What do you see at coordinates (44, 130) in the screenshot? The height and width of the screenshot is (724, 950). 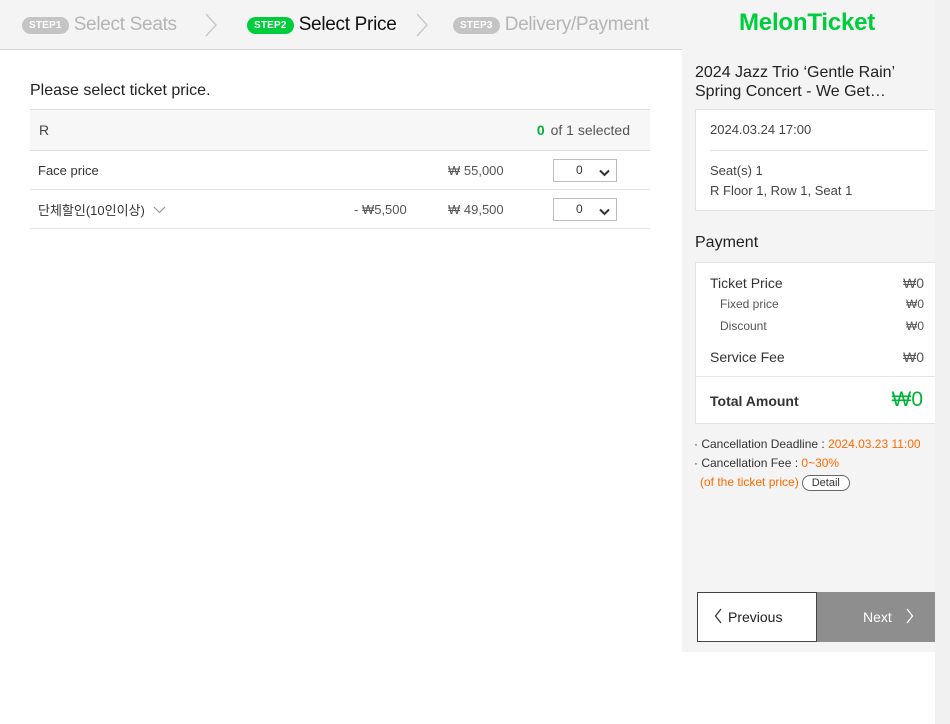 I see `grade-name: R` at bounding box center [44, 130].